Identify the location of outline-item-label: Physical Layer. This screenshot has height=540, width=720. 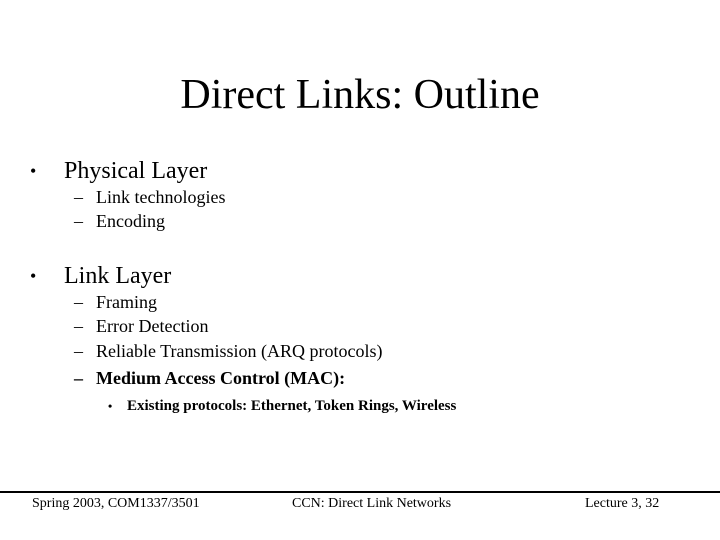
(136, 171).